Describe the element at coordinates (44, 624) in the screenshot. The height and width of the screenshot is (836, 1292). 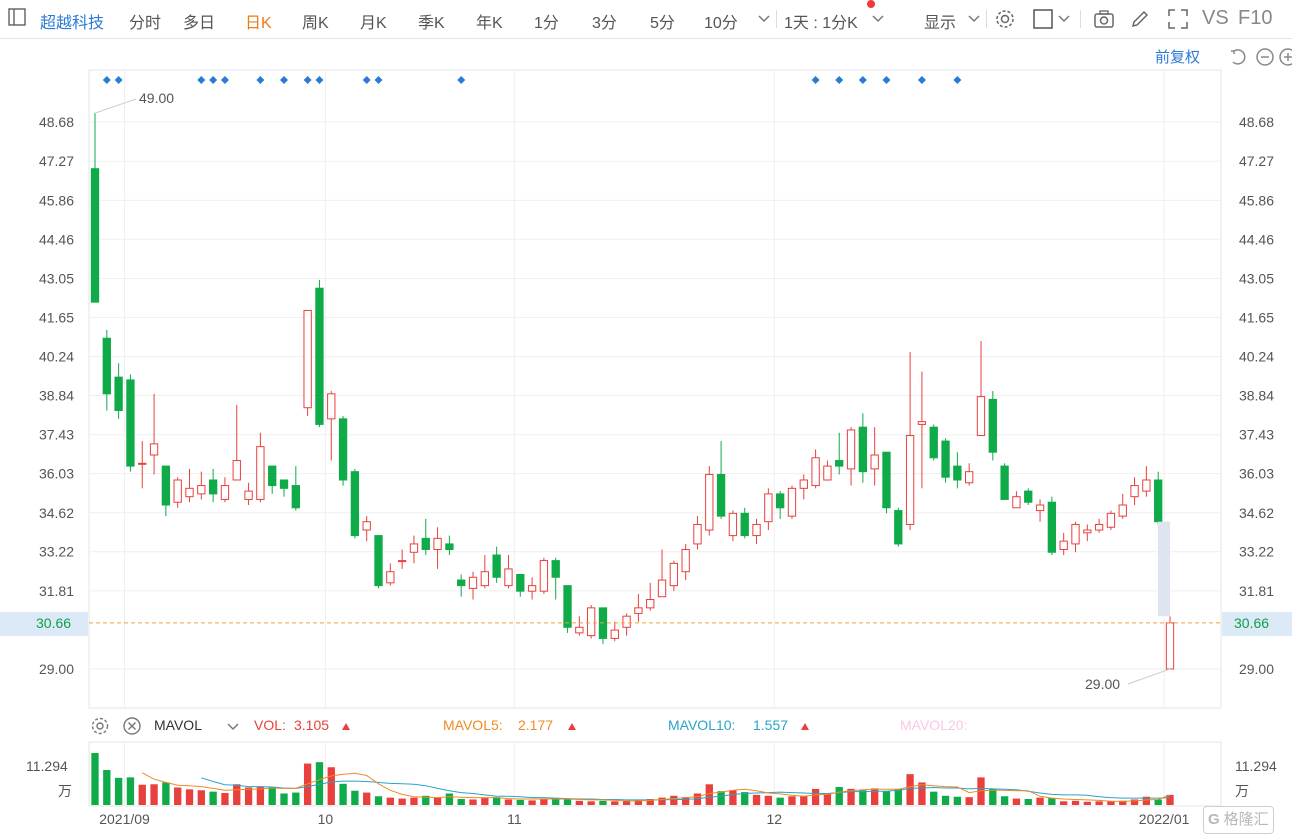
I see `current-price-left-label: 30.66` at that location.